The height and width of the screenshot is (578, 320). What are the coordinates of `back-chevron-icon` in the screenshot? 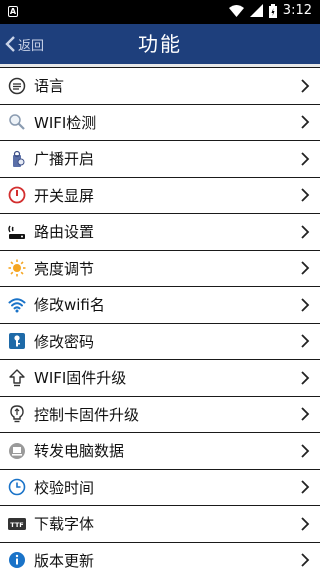 It's located at (10, 44).